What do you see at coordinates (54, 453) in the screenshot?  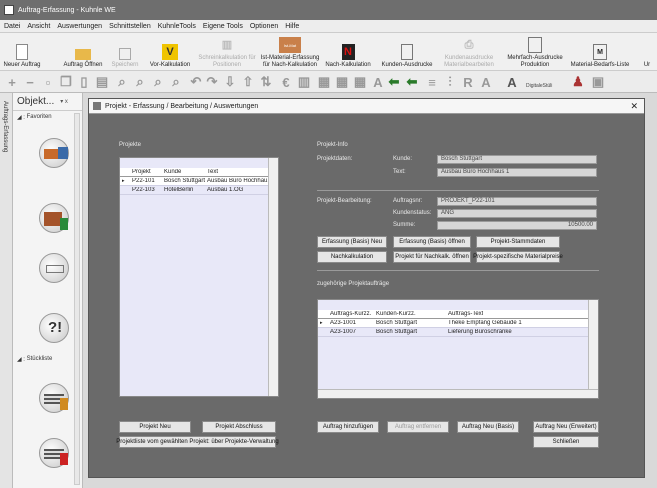 I see `bom-s-icon` at bounding box center [54, 453].